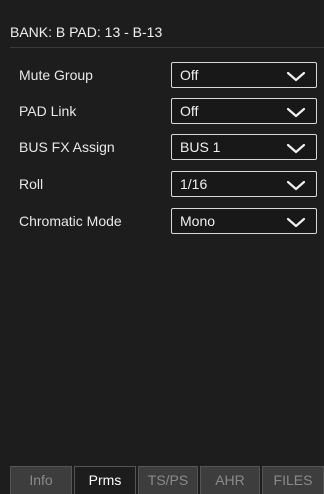 The width and height of the screenshot is (324, 494). Describe the element at coordinates (167, 111) in the screenshot. I see `param-row-pad-link: PAD Link Off` at that location.